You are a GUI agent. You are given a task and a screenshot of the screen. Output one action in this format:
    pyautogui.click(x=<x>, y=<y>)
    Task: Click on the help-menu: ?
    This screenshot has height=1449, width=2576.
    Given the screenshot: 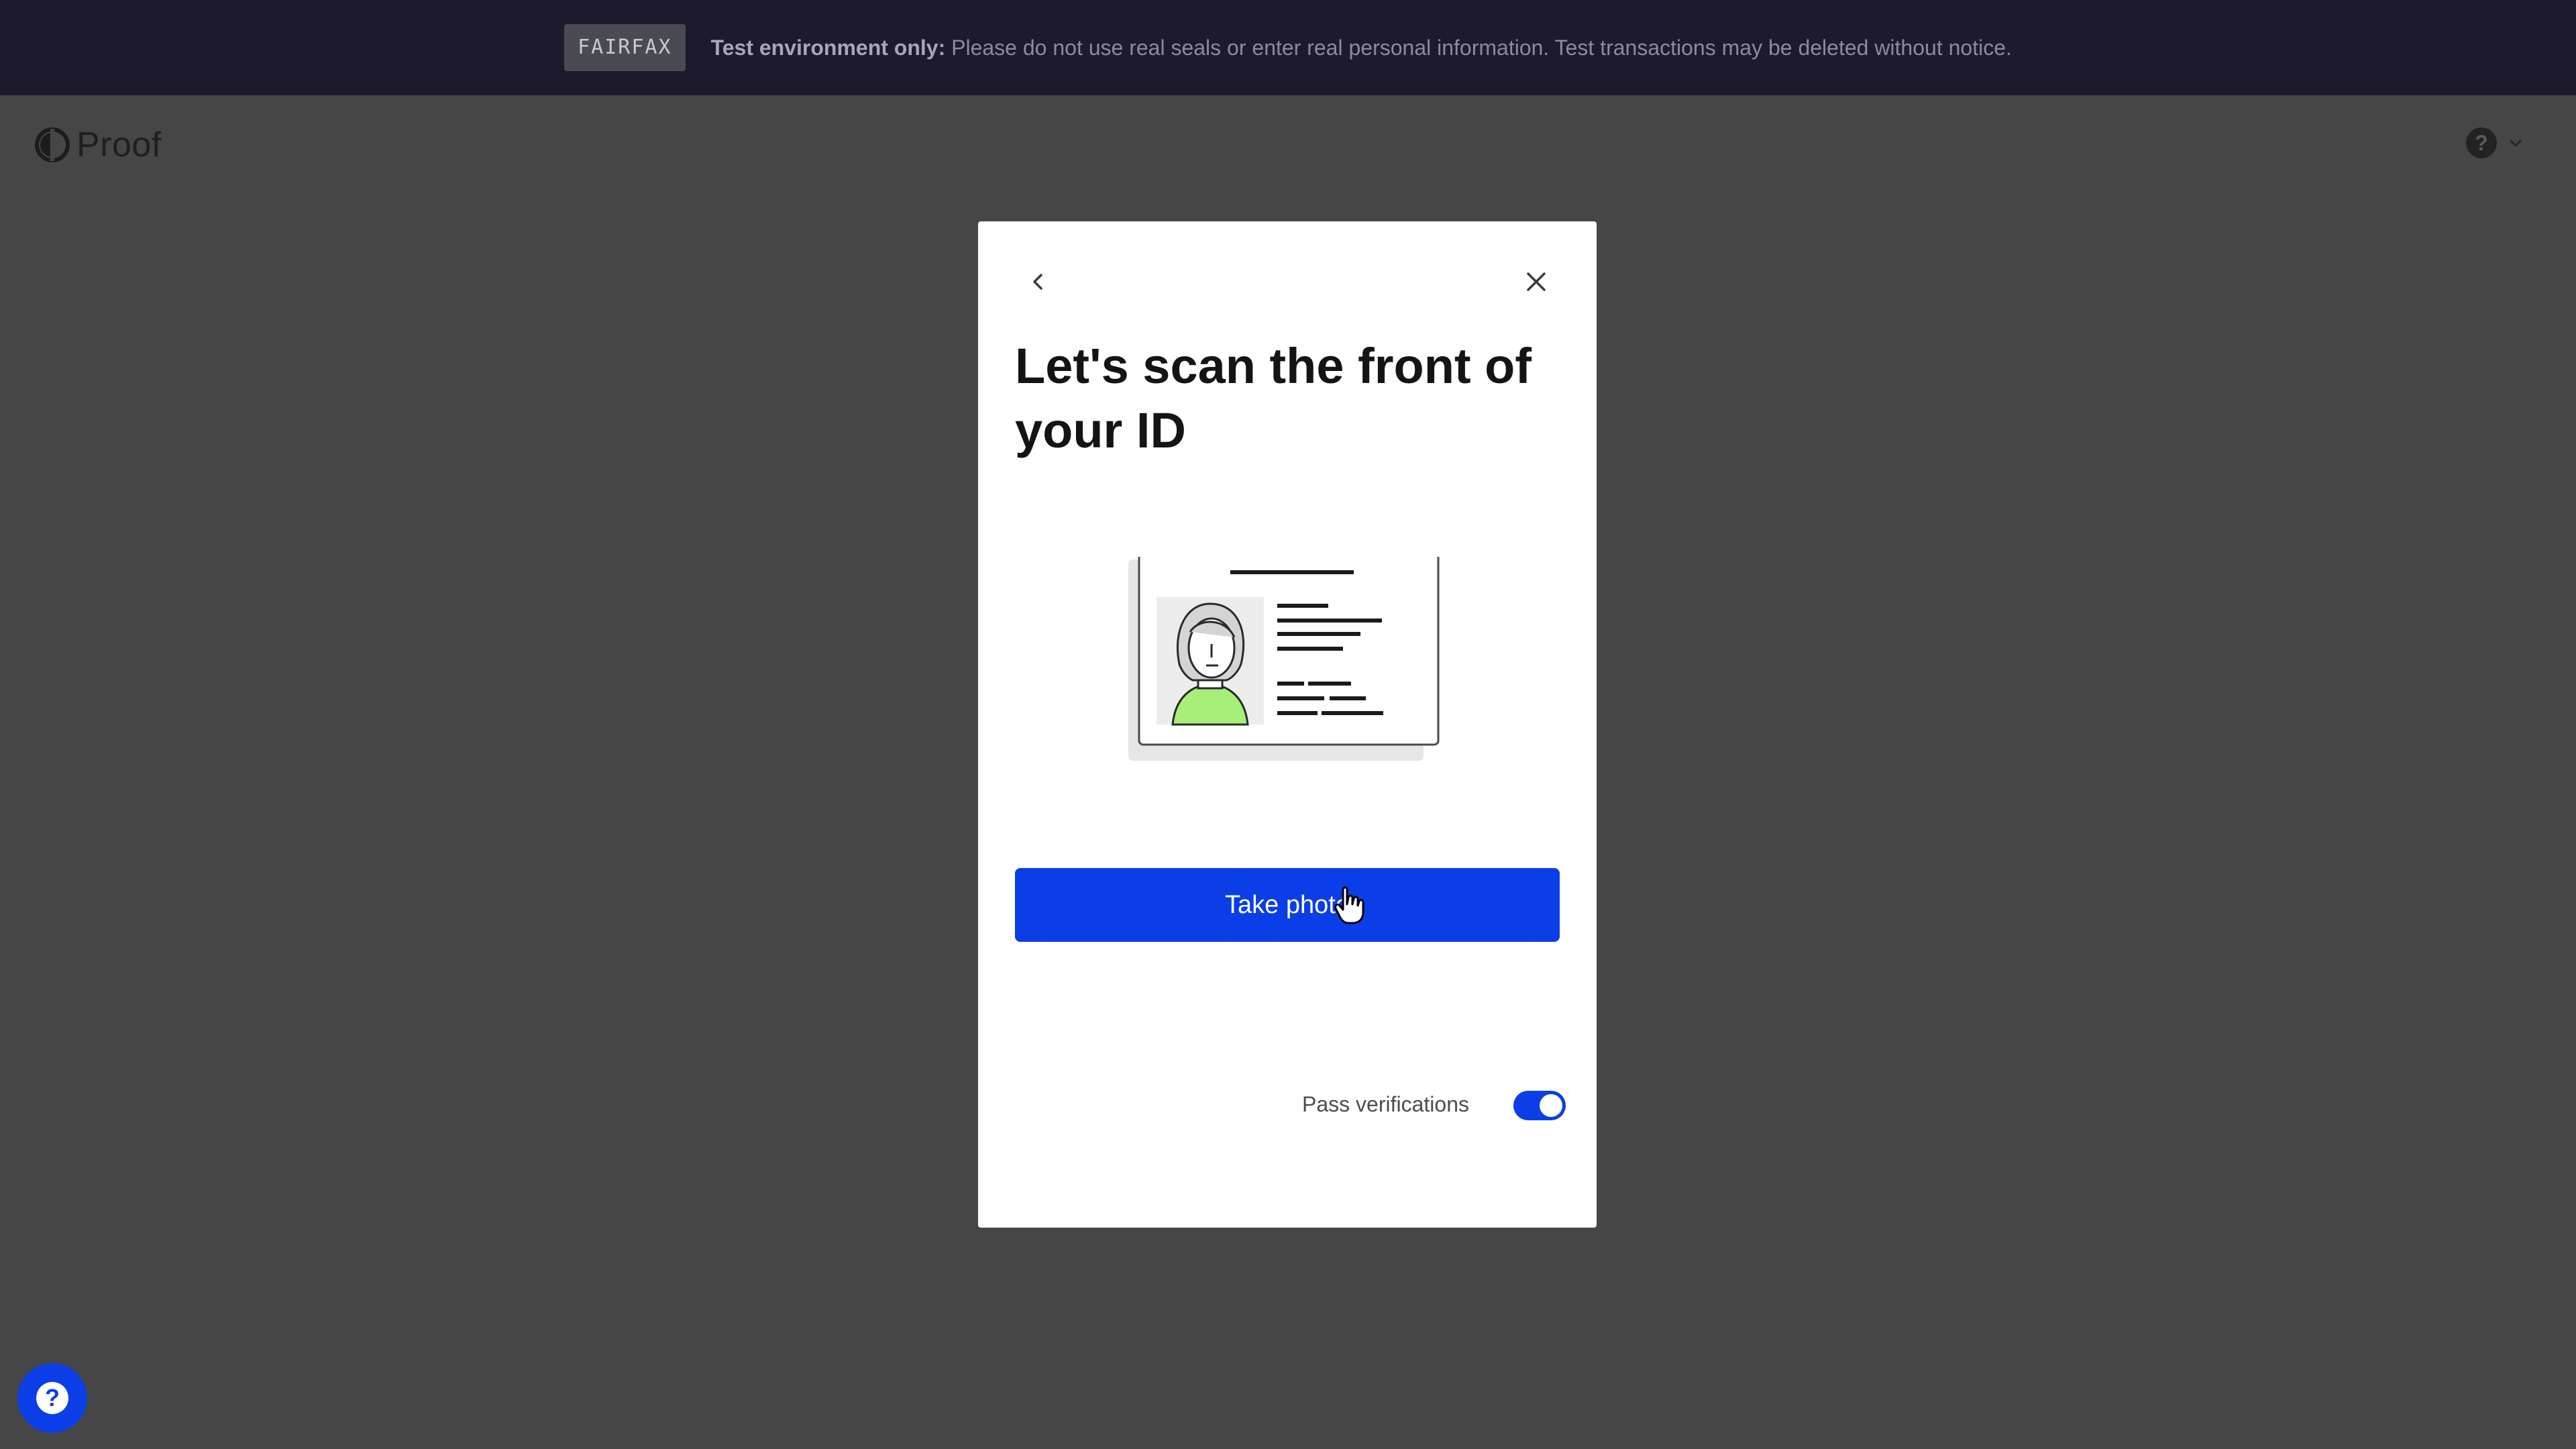 What is the action you would take?
    pyautogui.click(x=2495, y=142)
    